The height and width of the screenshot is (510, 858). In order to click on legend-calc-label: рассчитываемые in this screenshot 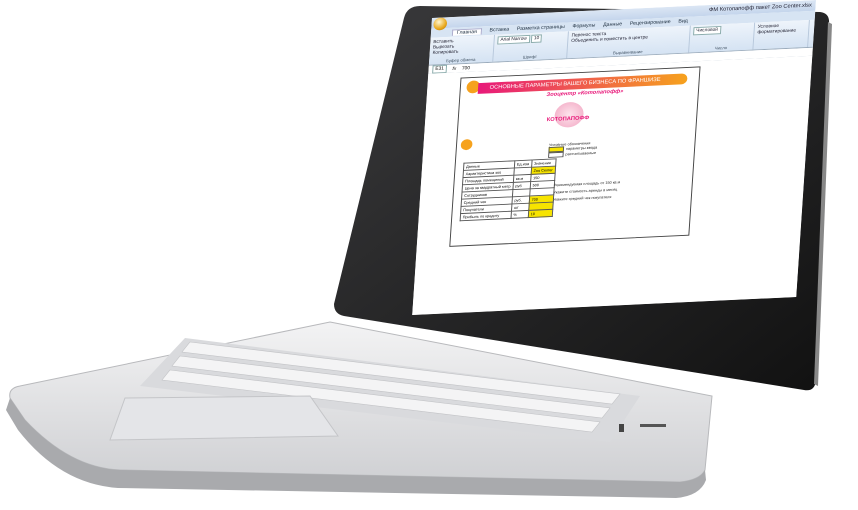, I will do `click(581, 153)`.